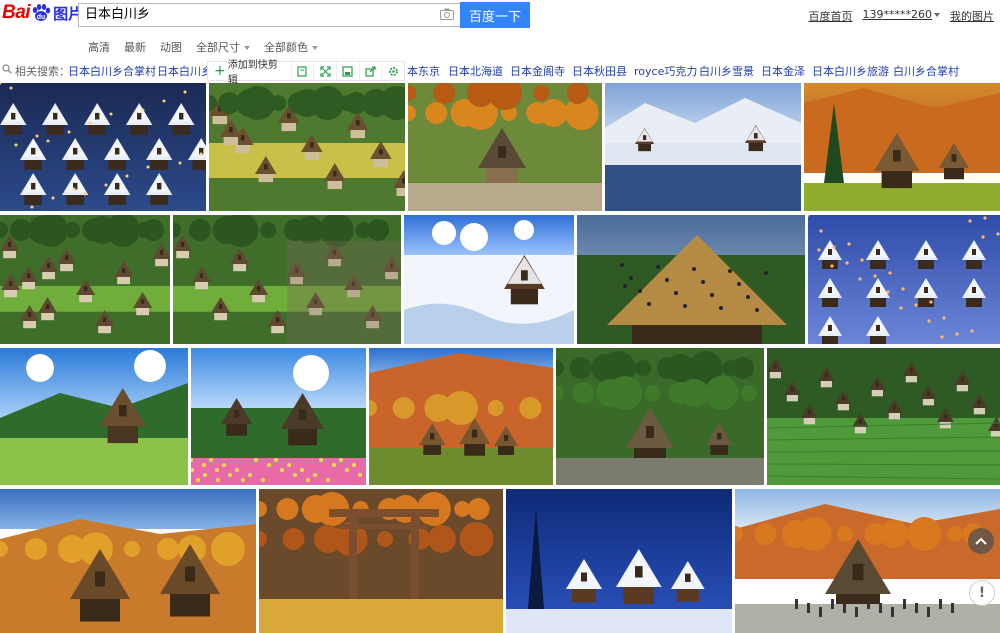 Image resolution: width=1000 pixels, height=633 pixels. I want to click on baidu-logo: Bai du 图片, so click(42, 13).